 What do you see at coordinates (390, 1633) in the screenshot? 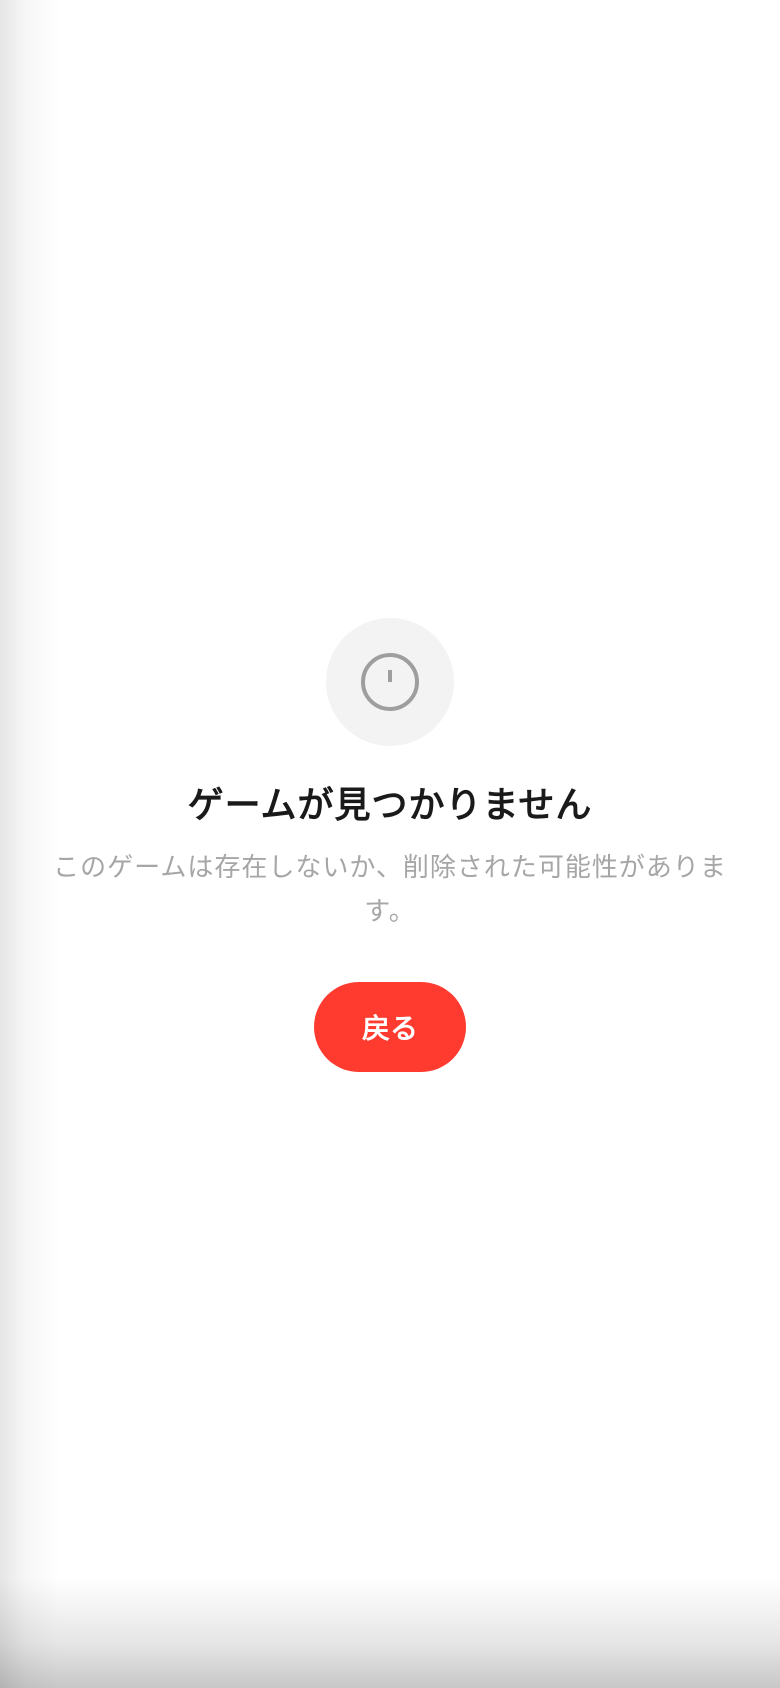
I see `bottom-edge-shadow` at bounding box center [390, 1633].